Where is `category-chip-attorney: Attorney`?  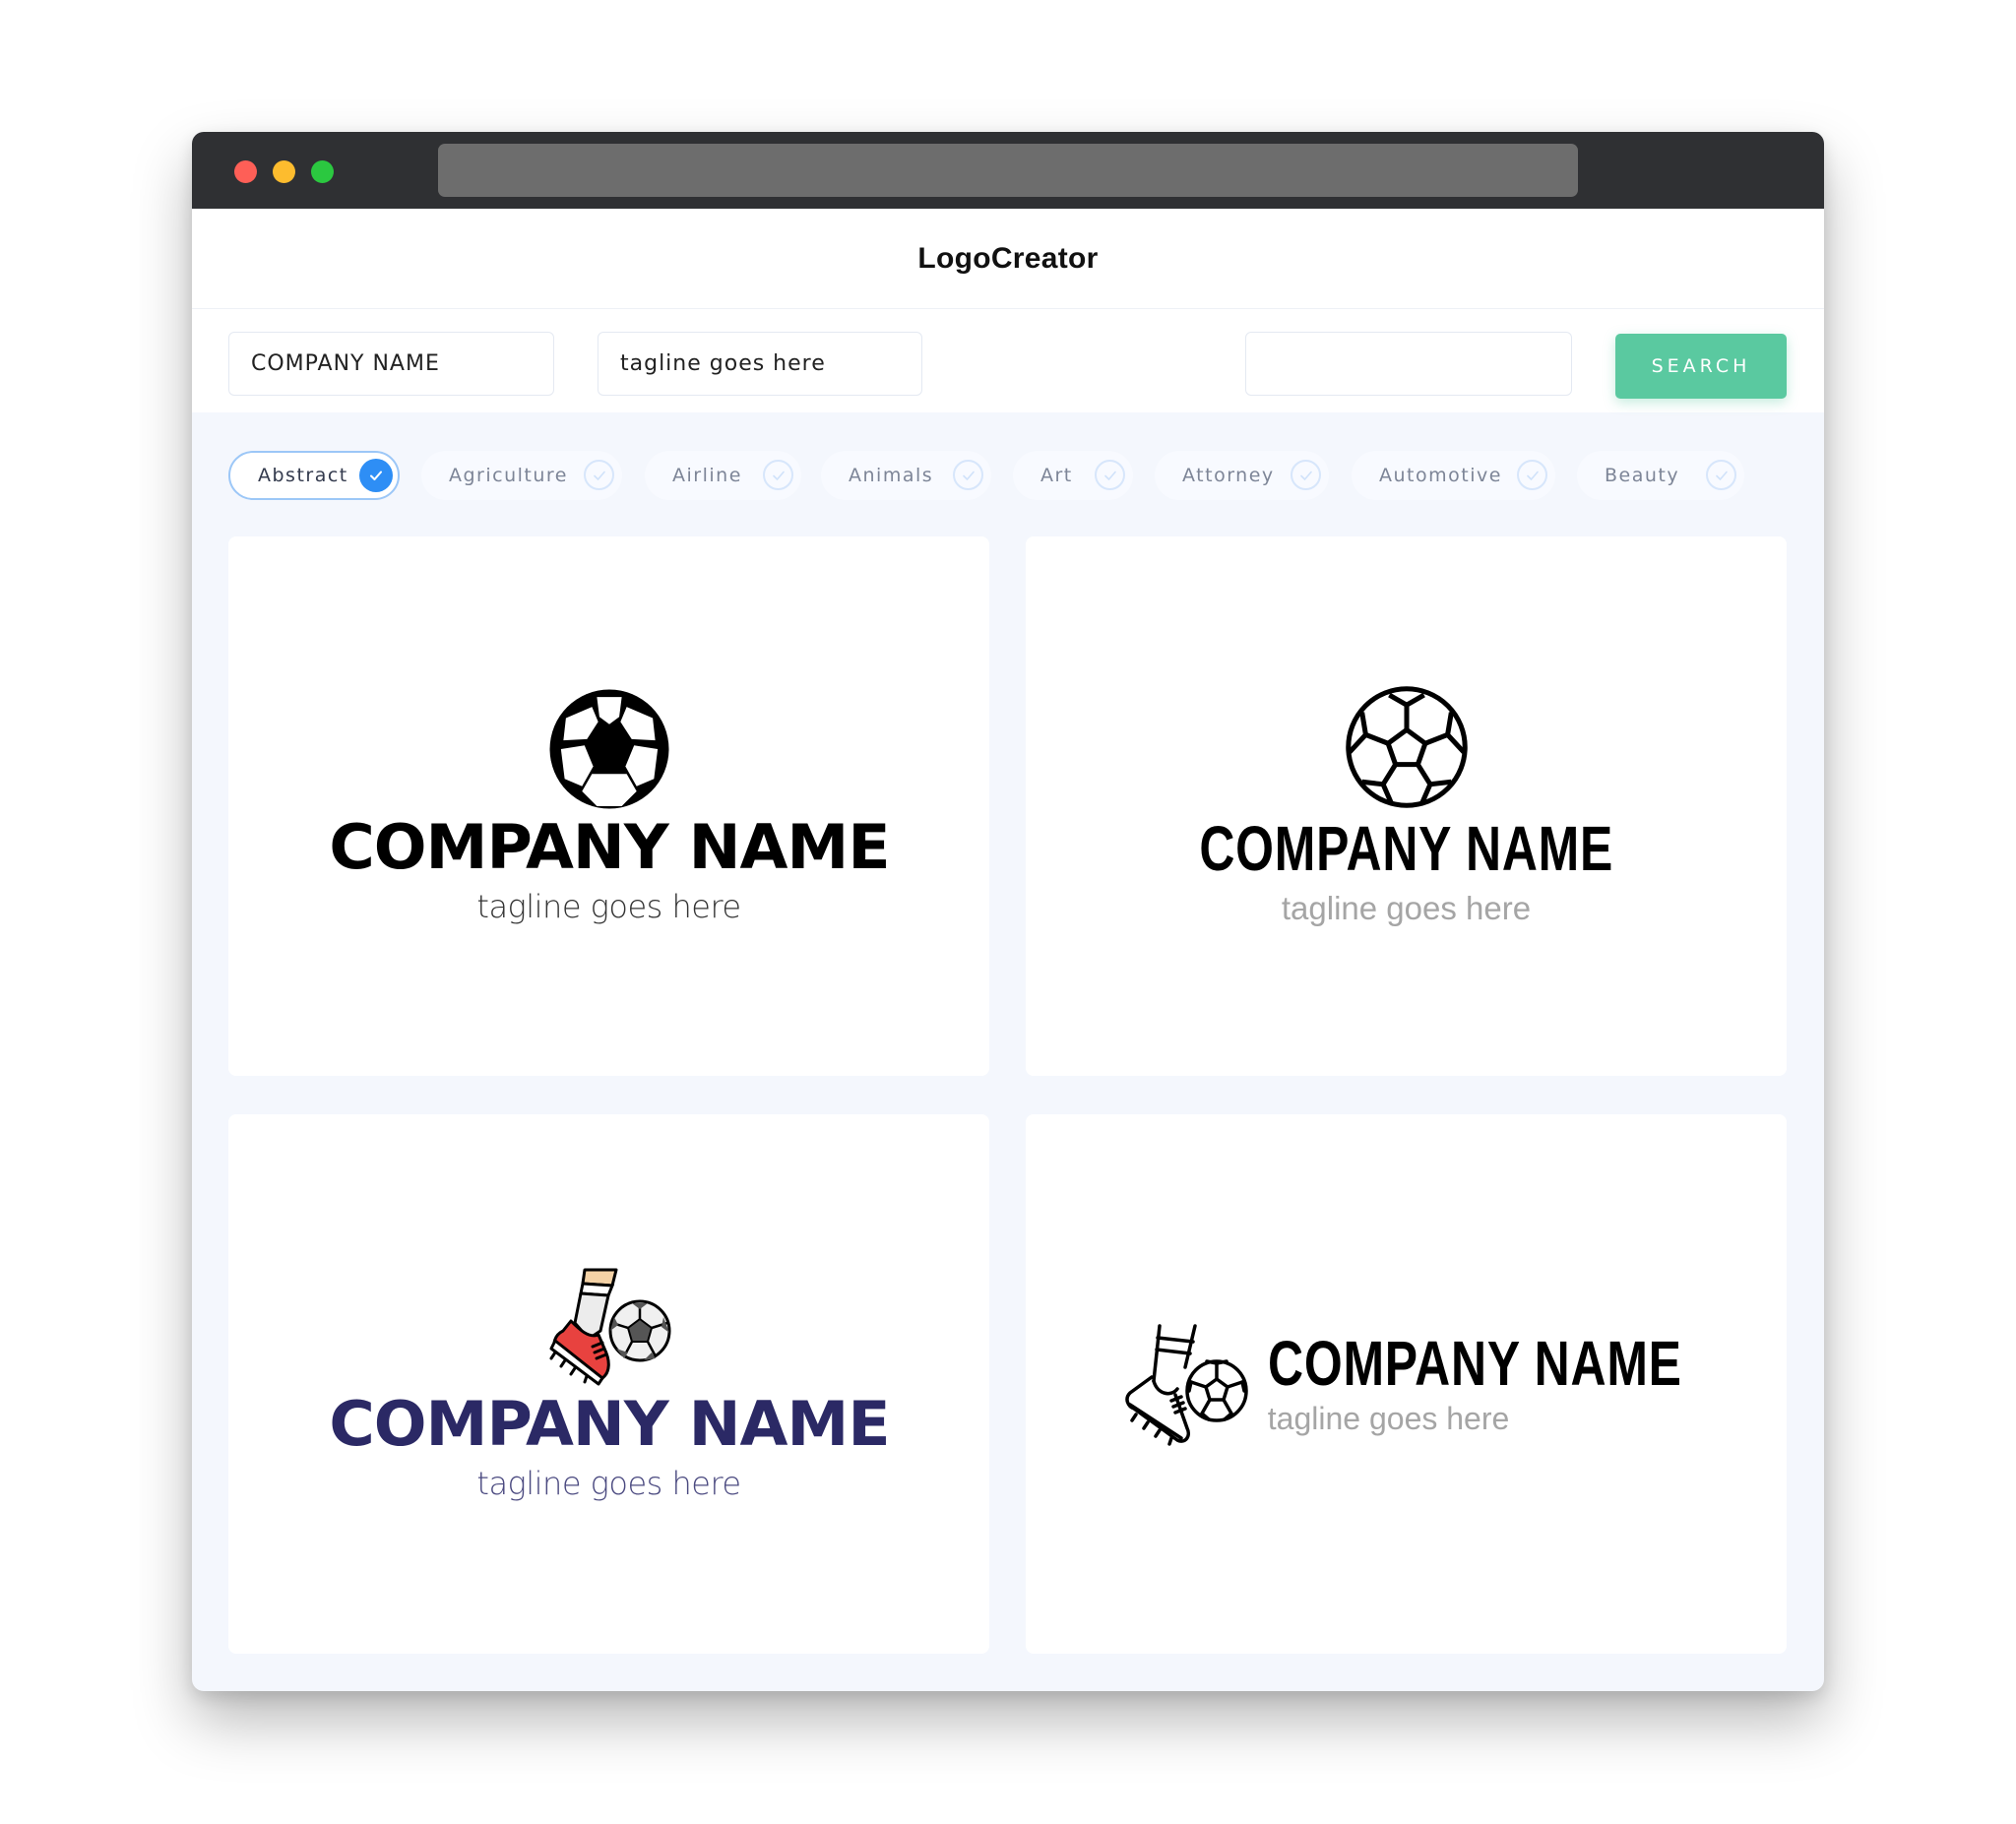 category-chip-attorney: Attorney is located at coordinates (1242, 475).